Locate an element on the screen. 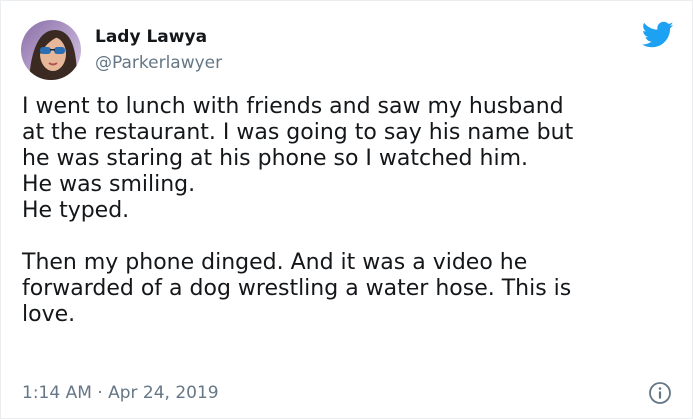 The image size is (693, 419). author-display-name: Lady Lawya is located at coordinates (151, 37).